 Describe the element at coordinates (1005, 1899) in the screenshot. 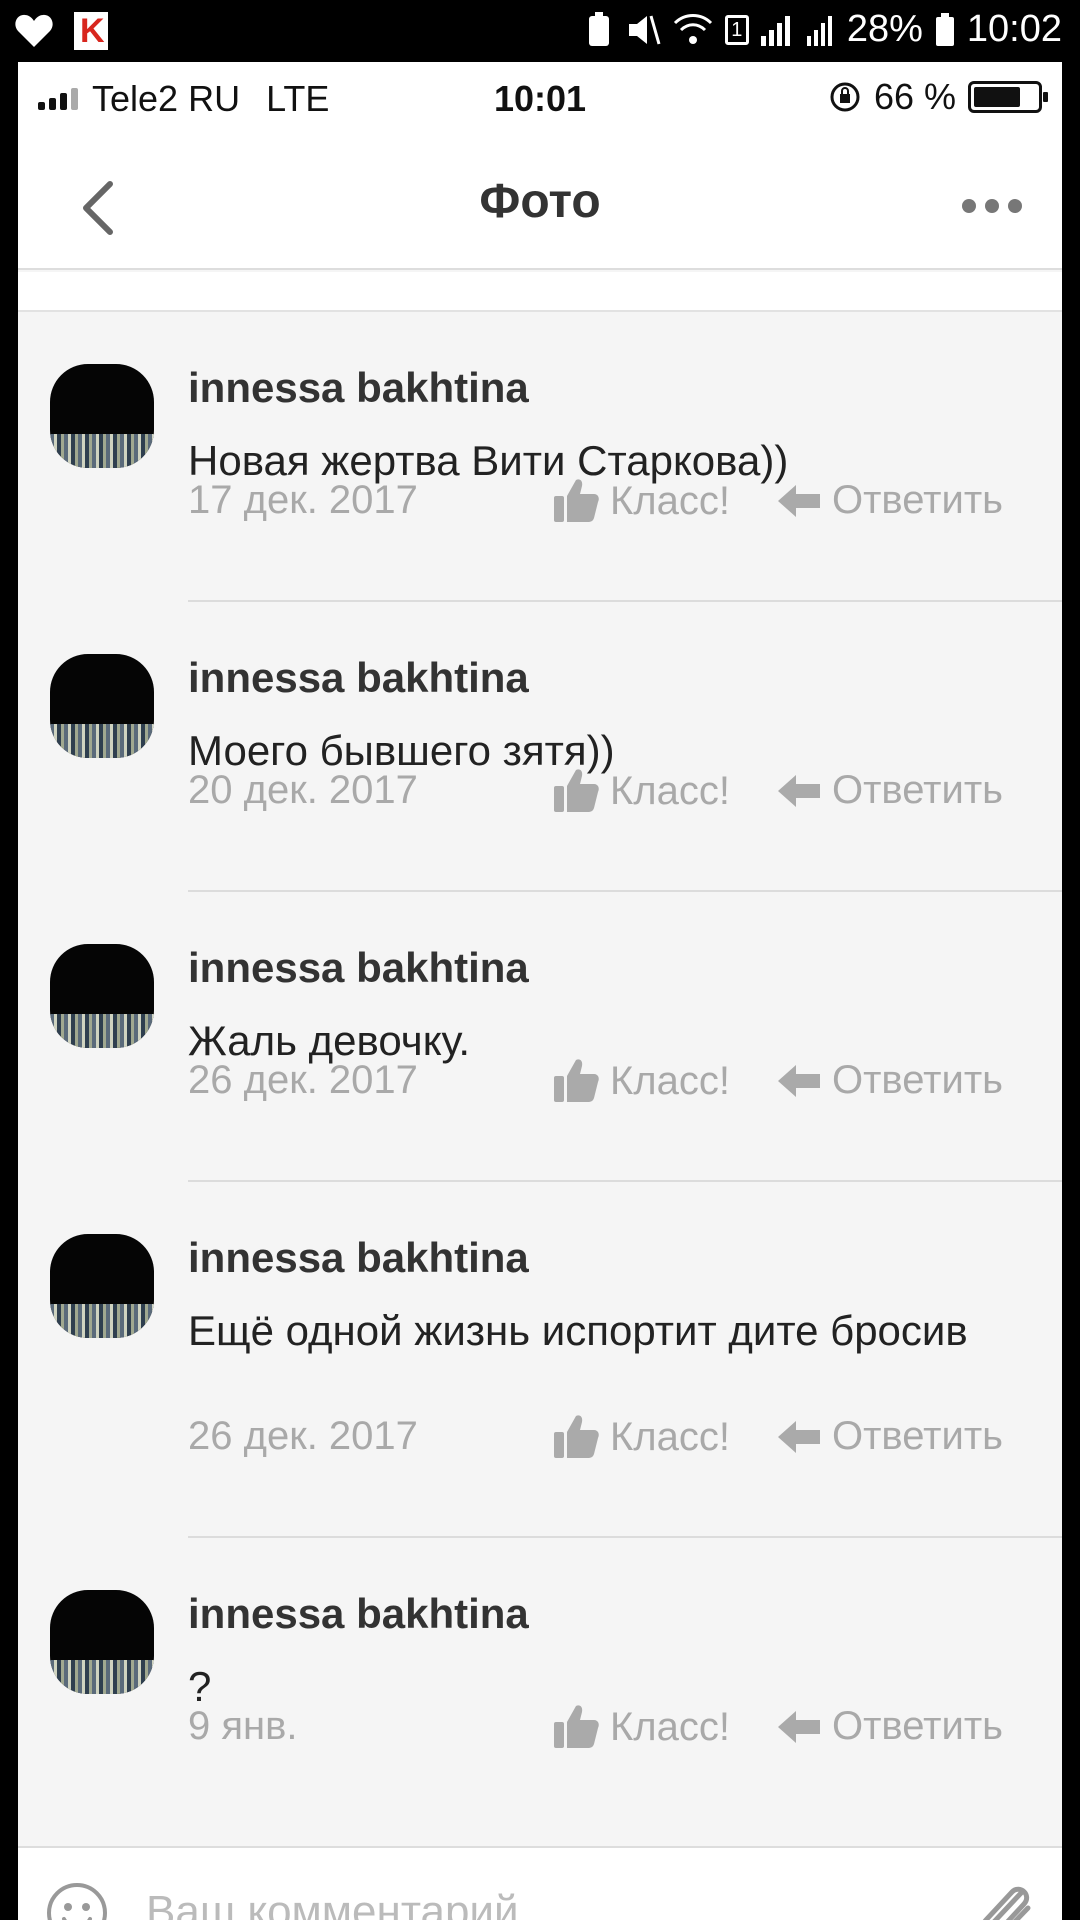

I see `paperclip-icon` at that location.